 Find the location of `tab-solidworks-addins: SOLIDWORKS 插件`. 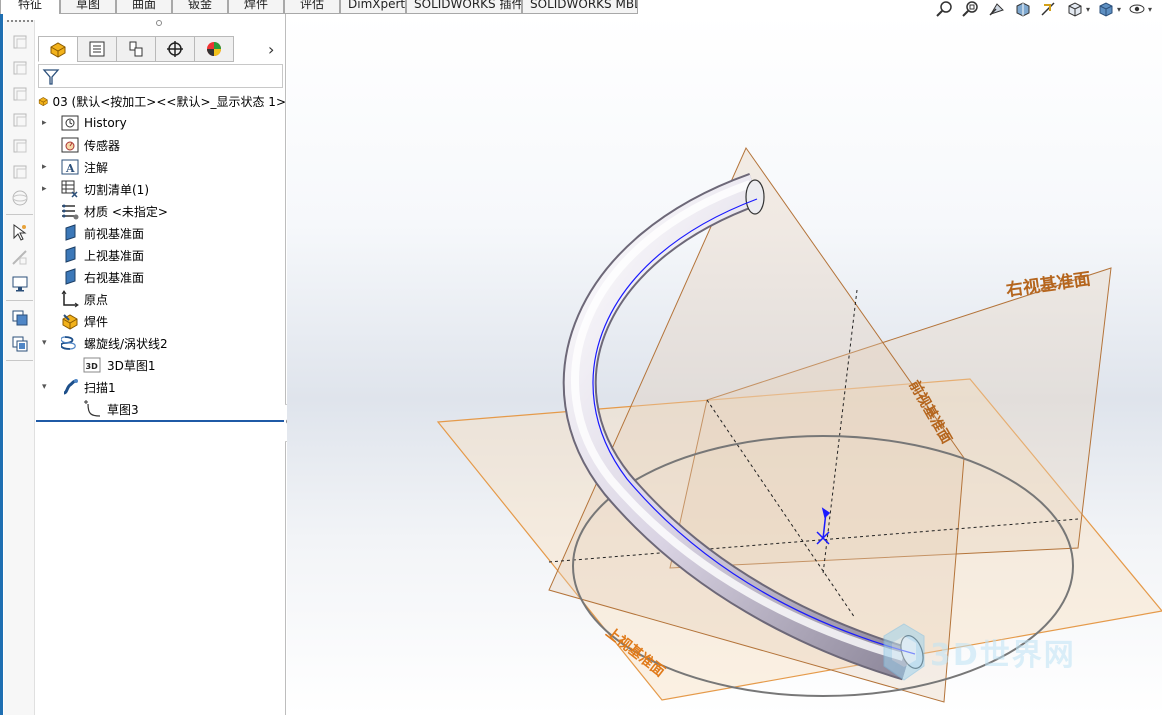

tab-solidworks-addins: SOLIDWORKS 插件 is located at coordinates (464, 7).